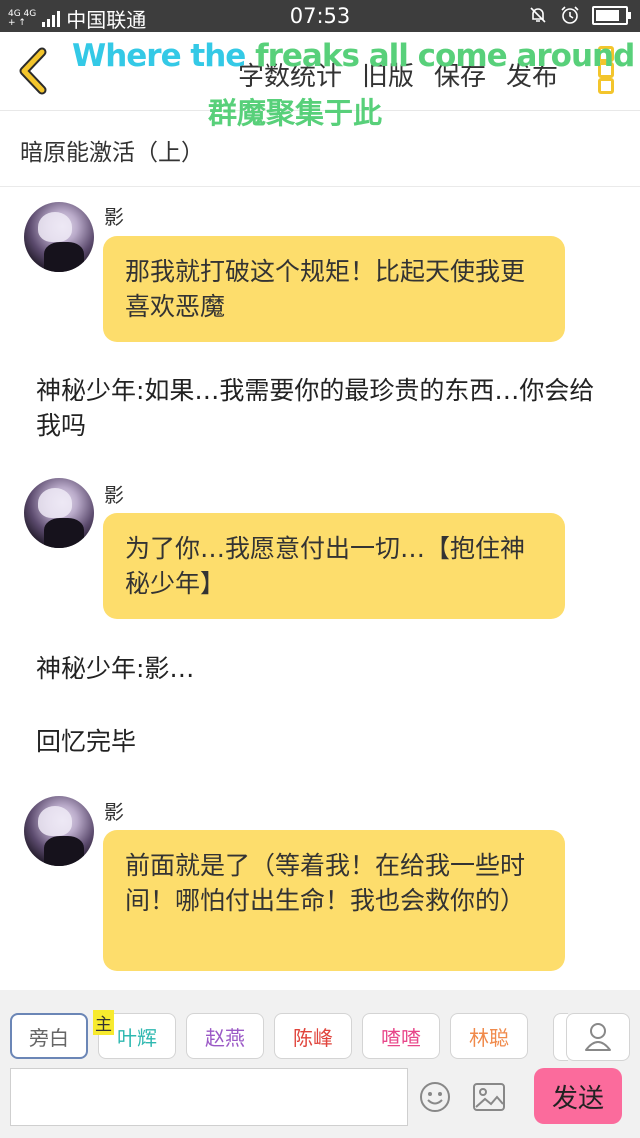 This screenshot has width=640, height=1138. I want to click on image-icon, so click(489, 1097).